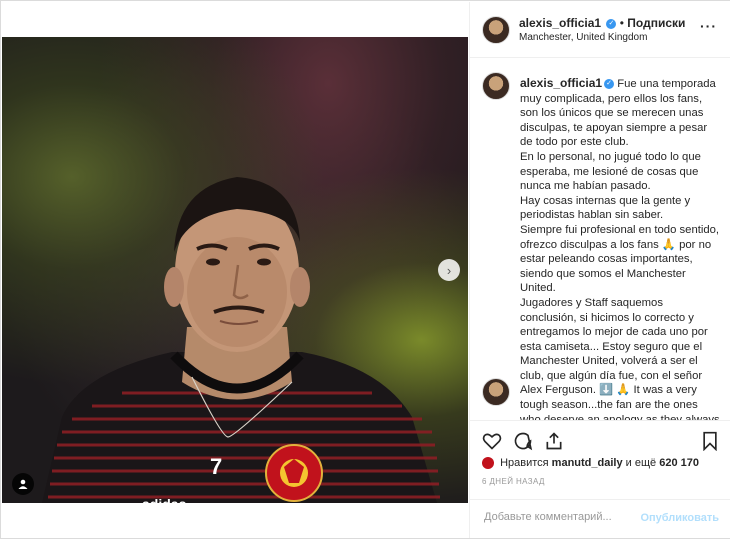 This screenshot has height=539, width=730. I want to click on caption-username: alexis_officia1, so click(561, 83).